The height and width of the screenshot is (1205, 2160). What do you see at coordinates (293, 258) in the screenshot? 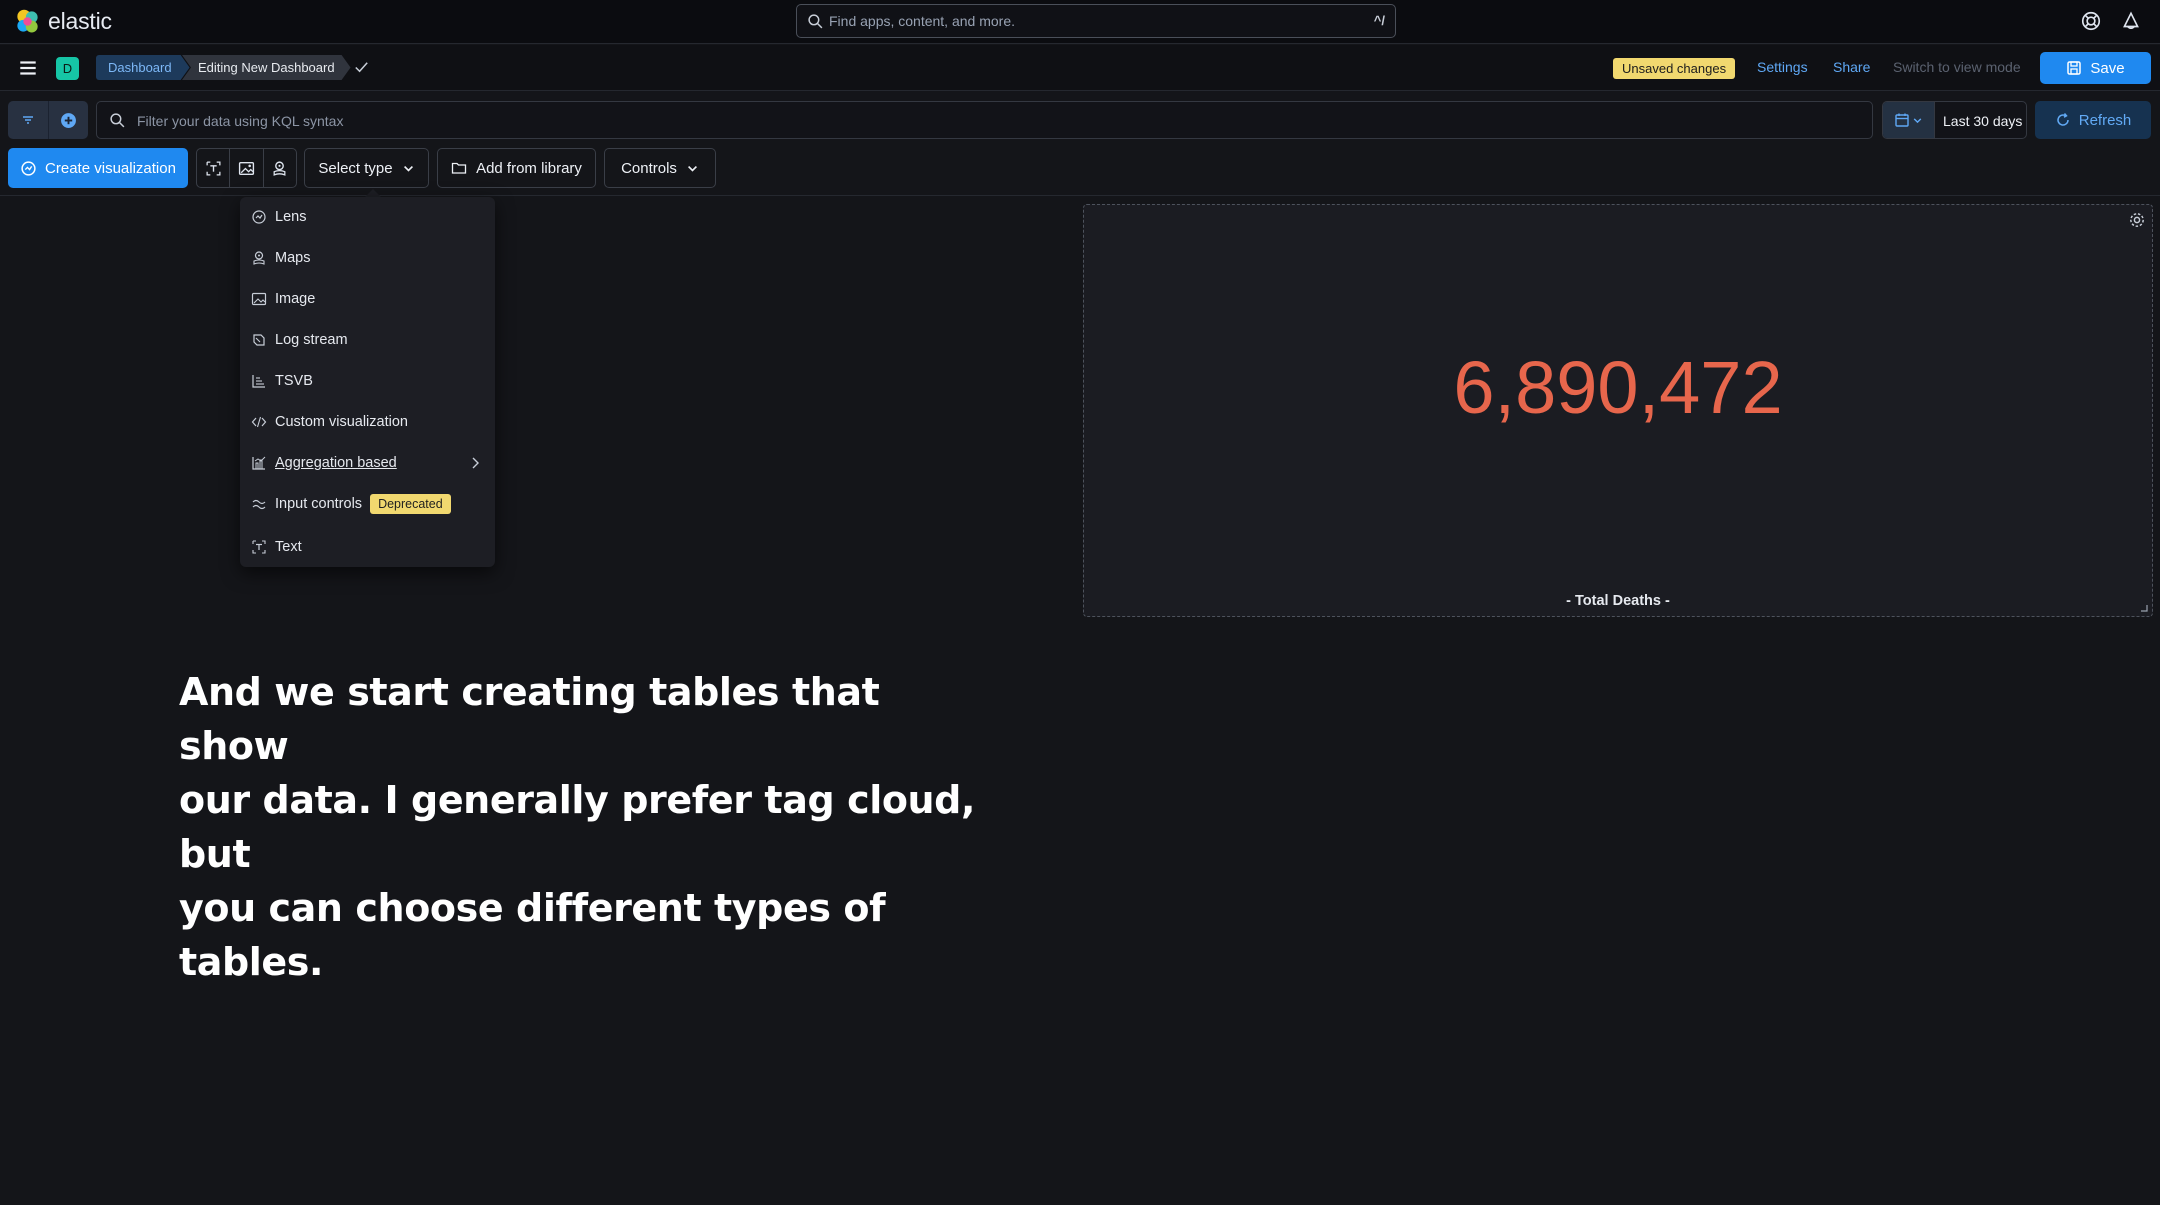
I see `menu-item-label: Maps` at bounding box center [293, 258].